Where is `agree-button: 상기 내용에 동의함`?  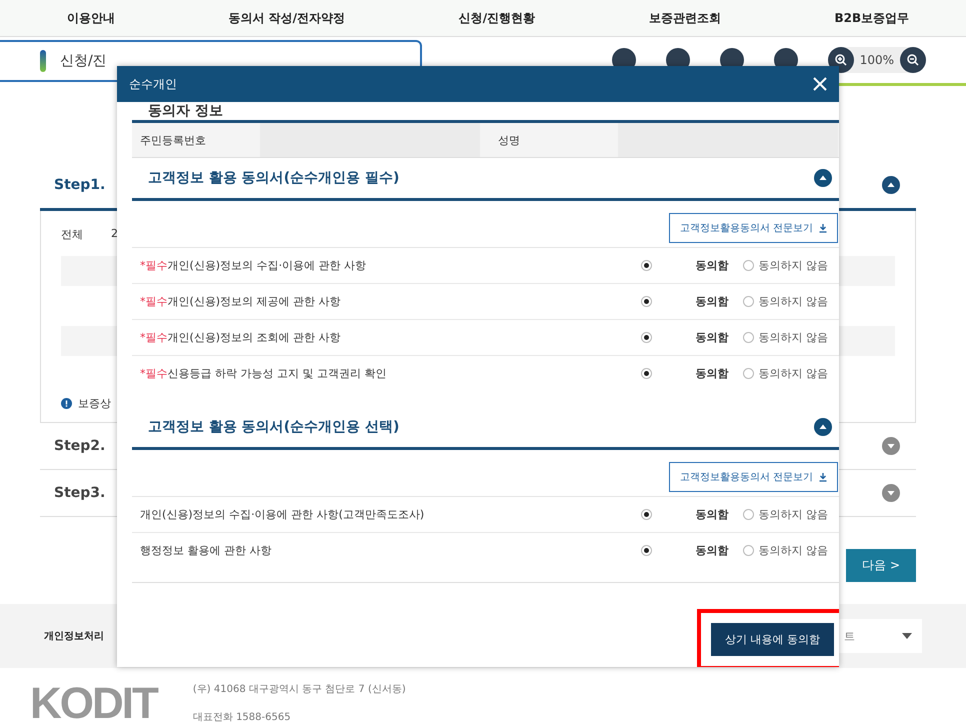
agree-button: 상기 내용에 동의함 is located at coordinates (772, 639).